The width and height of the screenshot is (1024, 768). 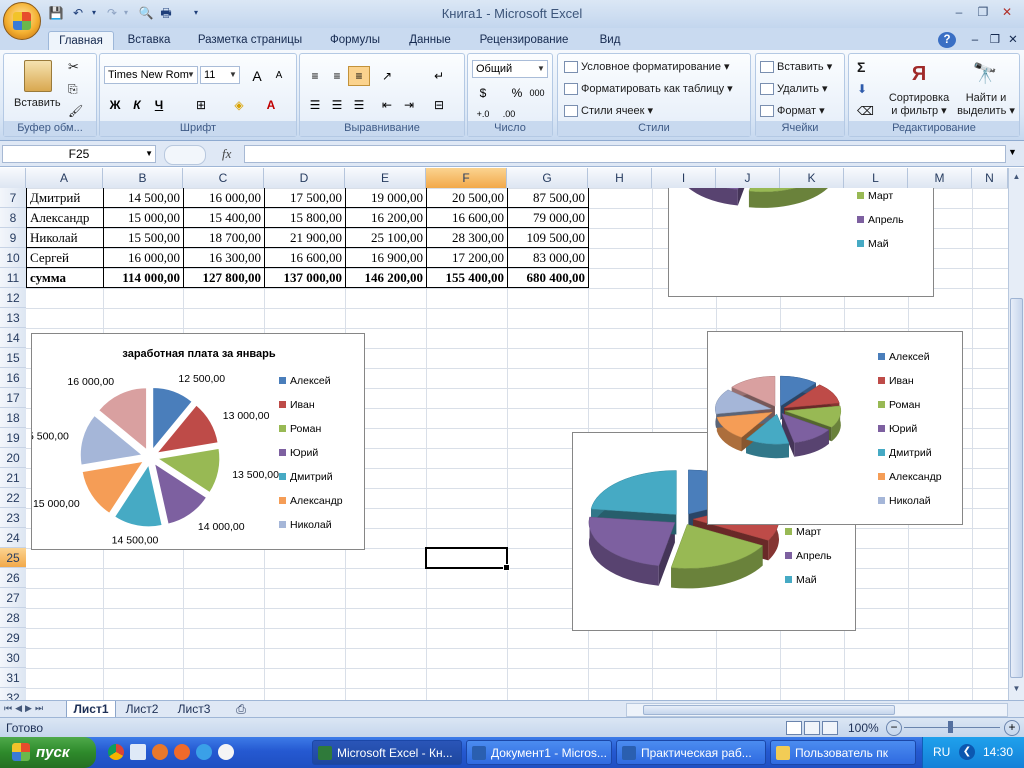 What do you see at coordinates (748, 178) in the screenshot?
I see `column-header: J` at bounding box center [748, 178].